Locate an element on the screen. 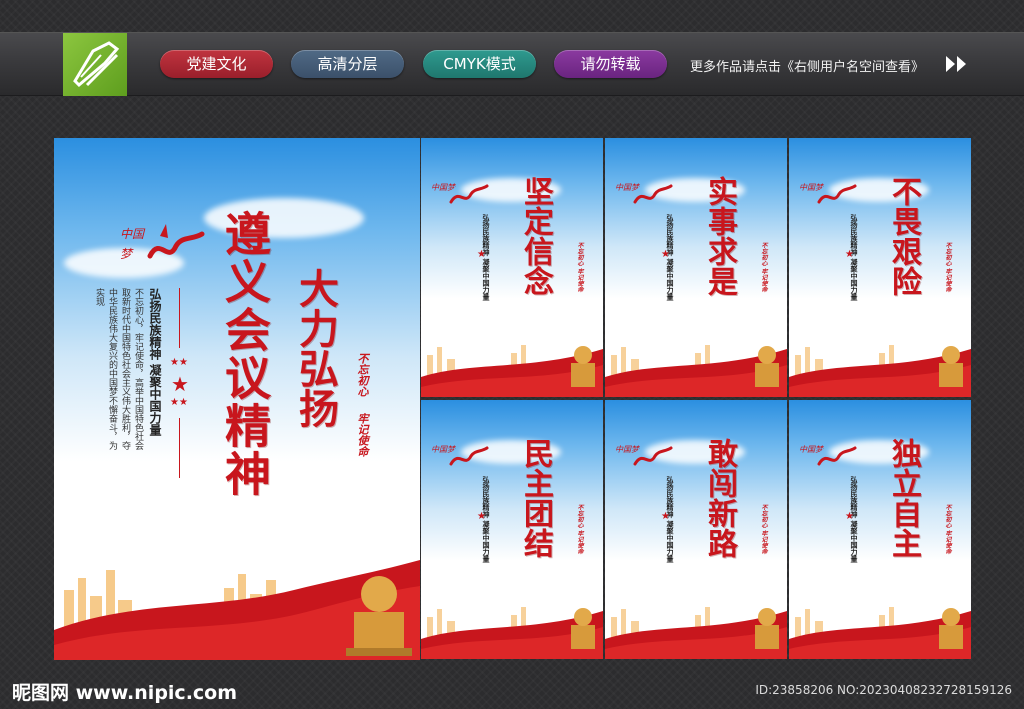 This screenshot has height=709, width=1024. small-poster-title: 实事求是 is located at coordinates (719, 236).